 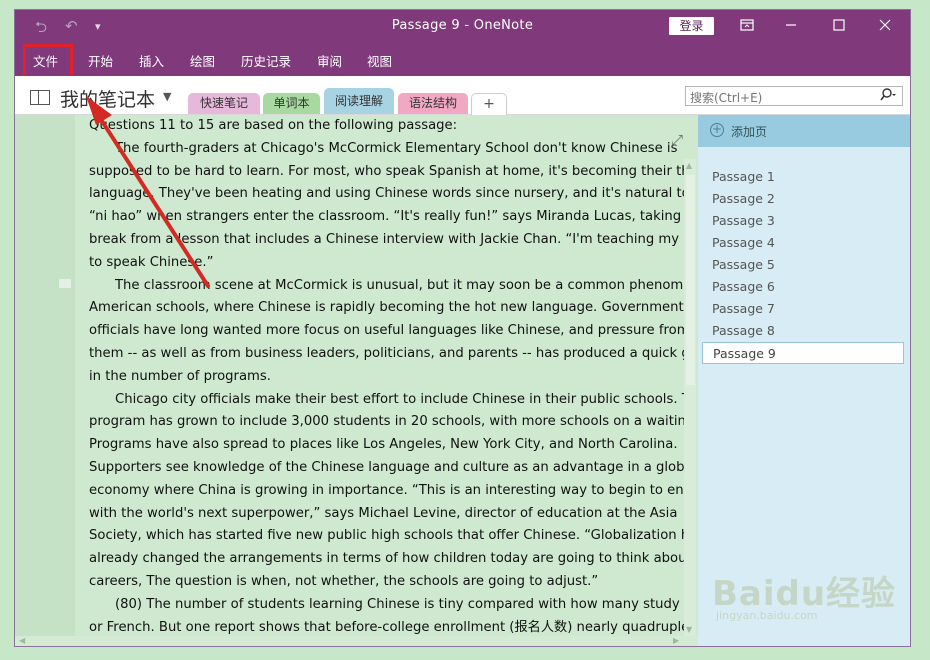 What do you see at coordinates (791, 26) in the screenshot?
I see `minimize-icon` at bounding box center [791, 26].